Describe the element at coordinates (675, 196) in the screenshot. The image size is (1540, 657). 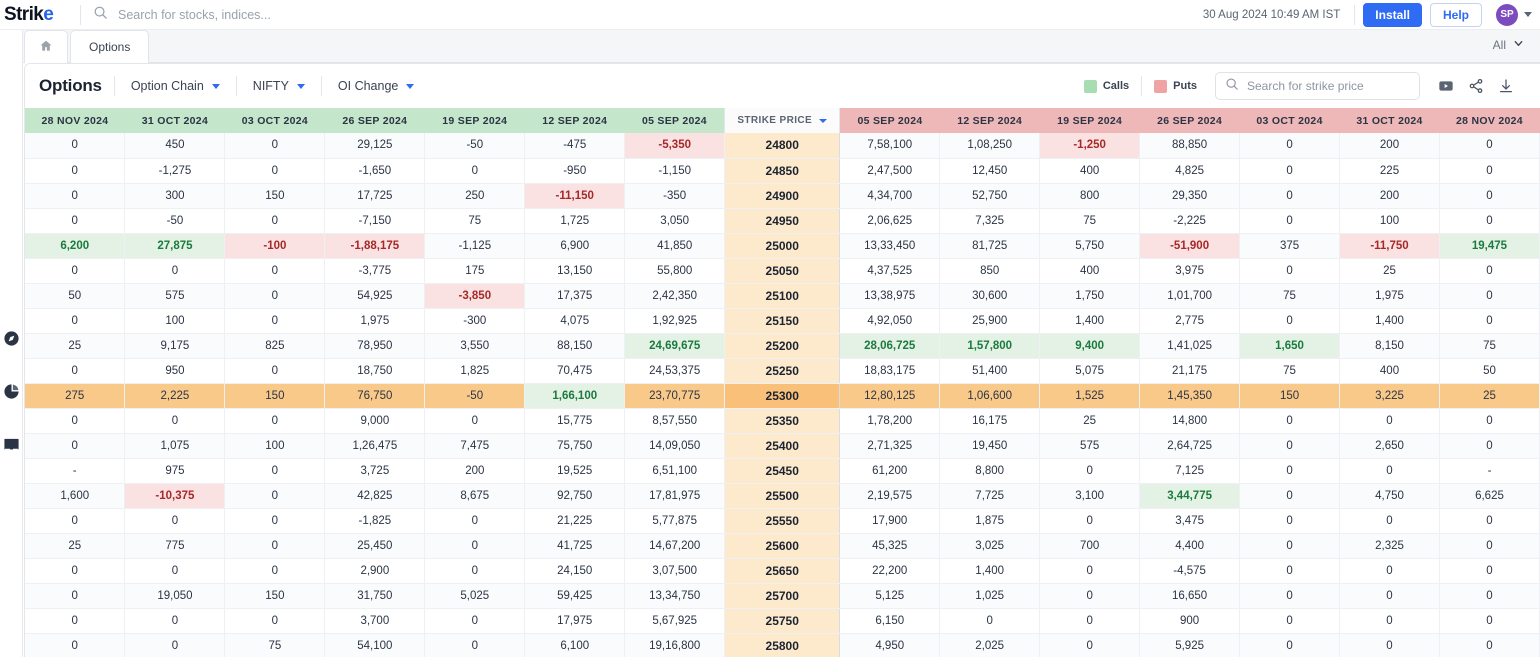
I see `call-oi-cell: -350` at that location.